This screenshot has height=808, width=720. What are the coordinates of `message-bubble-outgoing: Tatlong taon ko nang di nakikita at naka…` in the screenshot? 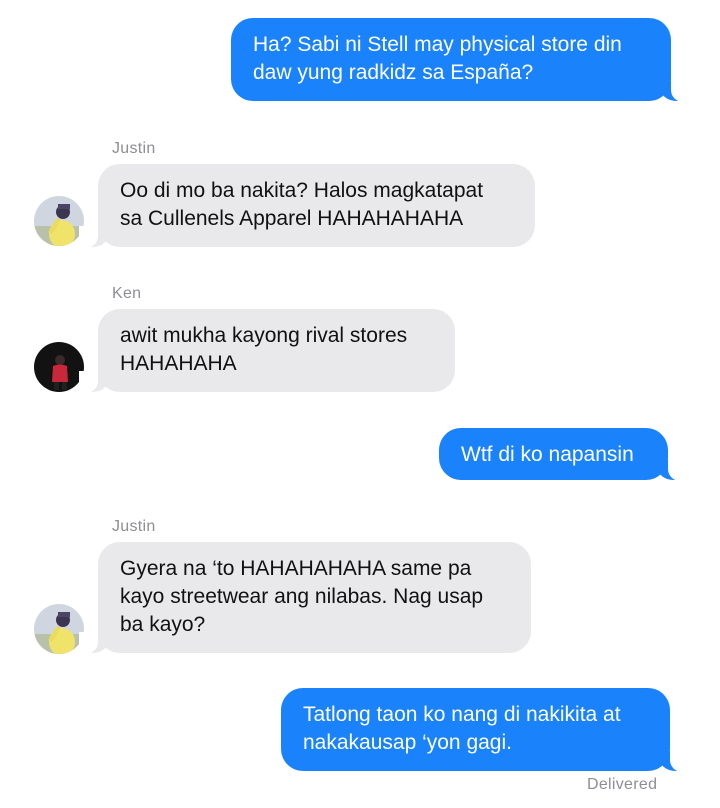 It's located at (485, 730).